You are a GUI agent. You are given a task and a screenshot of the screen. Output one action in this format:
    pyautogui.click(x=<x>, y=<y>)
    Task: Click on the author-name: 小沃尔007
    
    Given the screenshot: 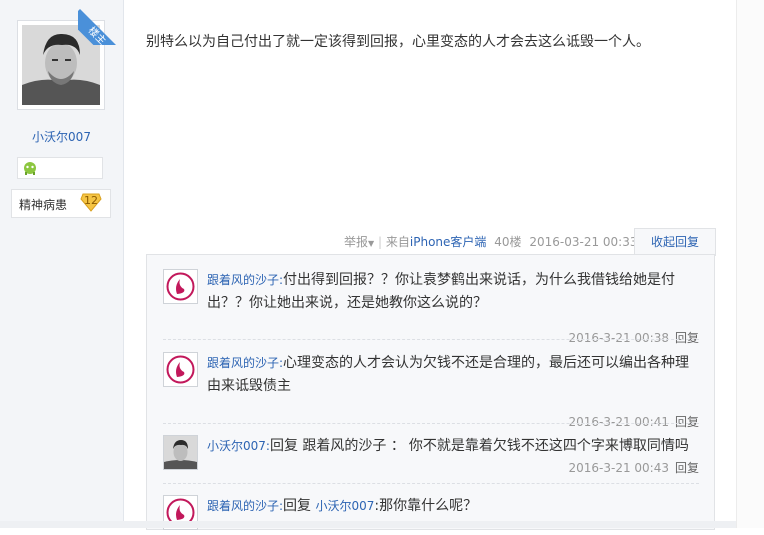 What is the action you would take?
    pyautogui.click(x=61, y=136)
    